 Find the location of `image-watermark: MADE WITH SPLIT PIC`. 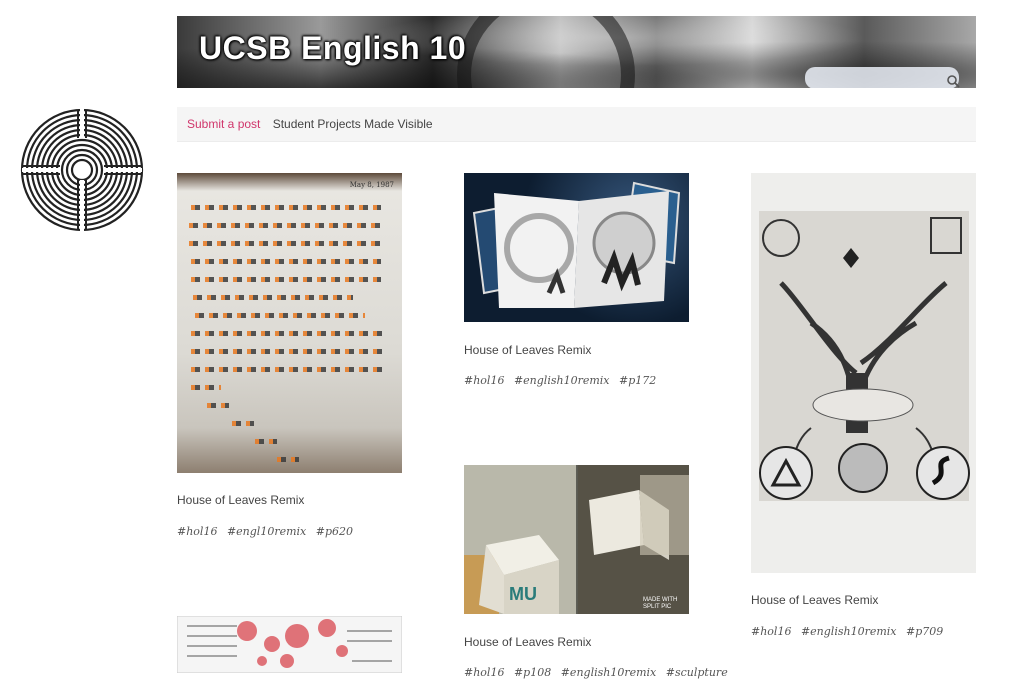

image-watermark: MADE WITH SPLIT PIC is located at coordinates (660, 603).